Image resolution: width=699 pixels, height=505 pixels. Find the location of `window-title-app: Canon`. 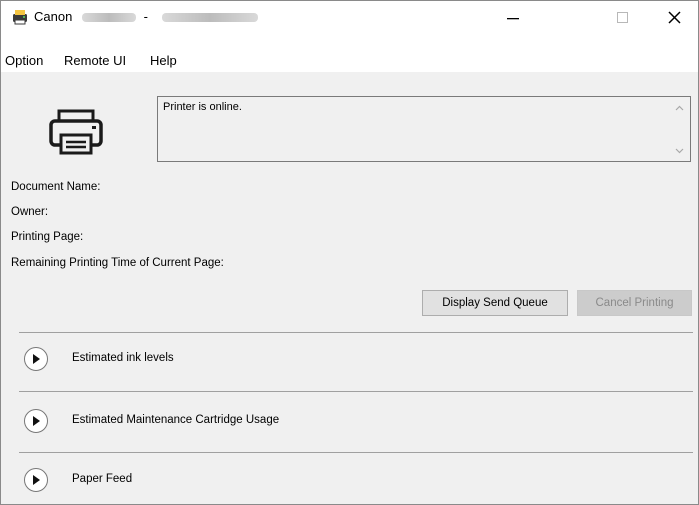

window-title-app: Canon is located at coordinates (53, 16).